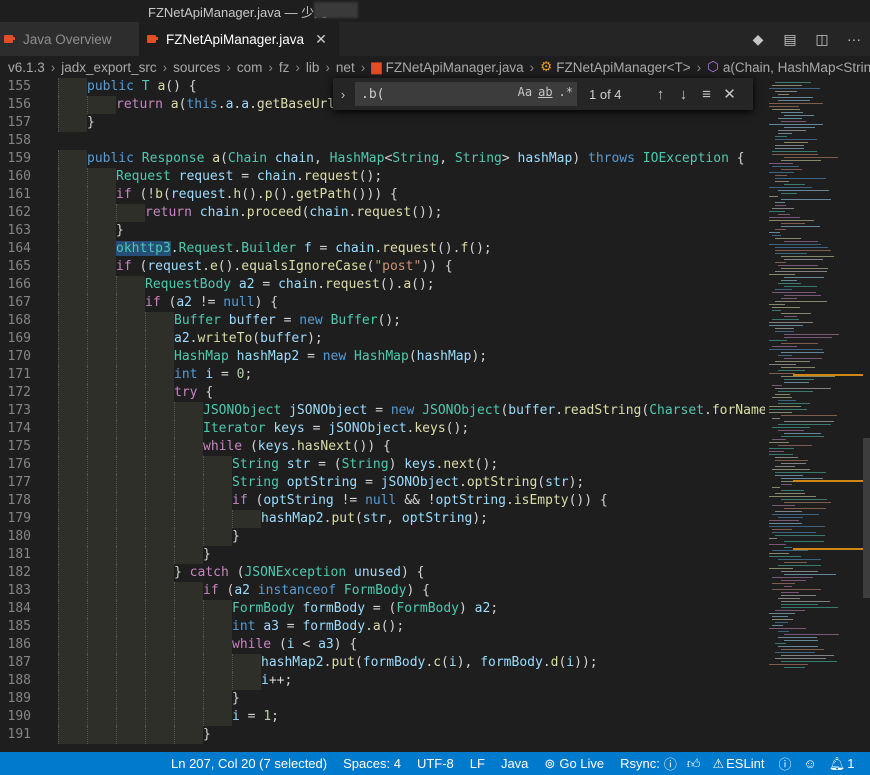 Image resolution: width=870 pixels, height=775 pixels. What do you see at coordinates (477, 763) in the screenshot?
I see `end-of-line: LF` at bounding box center [477, 763].